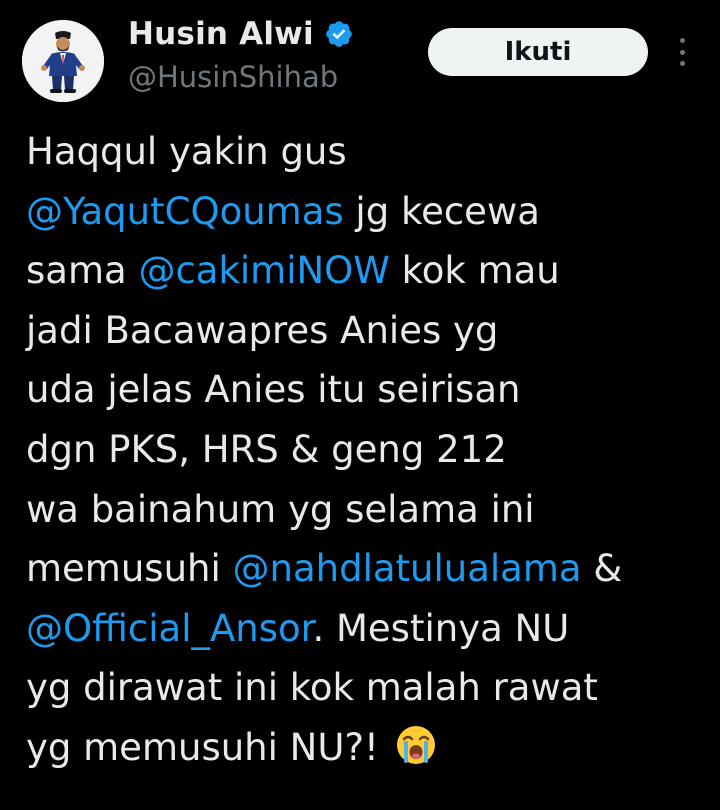 The width and height of the screenshot is (720, 810). What do you see at coordinates (169, 628) in the screenshot?
I see `mention-link: @Official_Ansor` at bounding box center [169, 628].